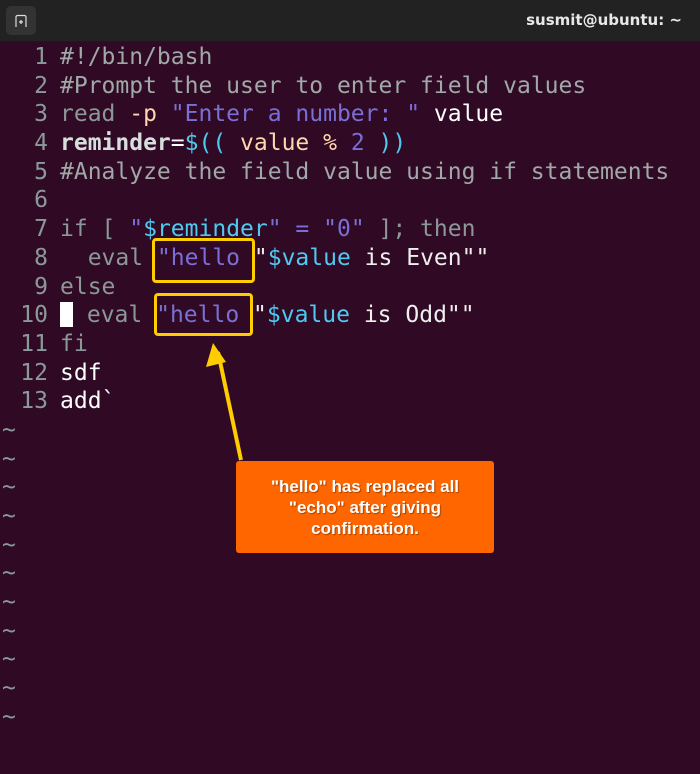  Describe the element at coordinates (41, 257) in the screenshot. I see `line-number: 8` at that location.